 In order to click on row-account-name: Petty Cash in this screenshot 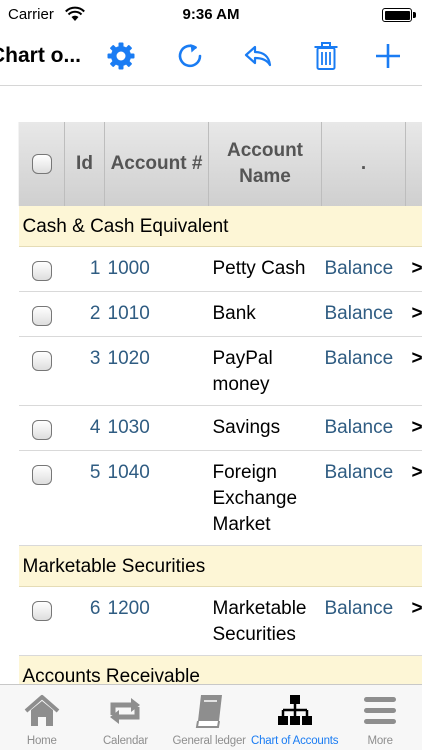, I will do `click(265, 269)`.